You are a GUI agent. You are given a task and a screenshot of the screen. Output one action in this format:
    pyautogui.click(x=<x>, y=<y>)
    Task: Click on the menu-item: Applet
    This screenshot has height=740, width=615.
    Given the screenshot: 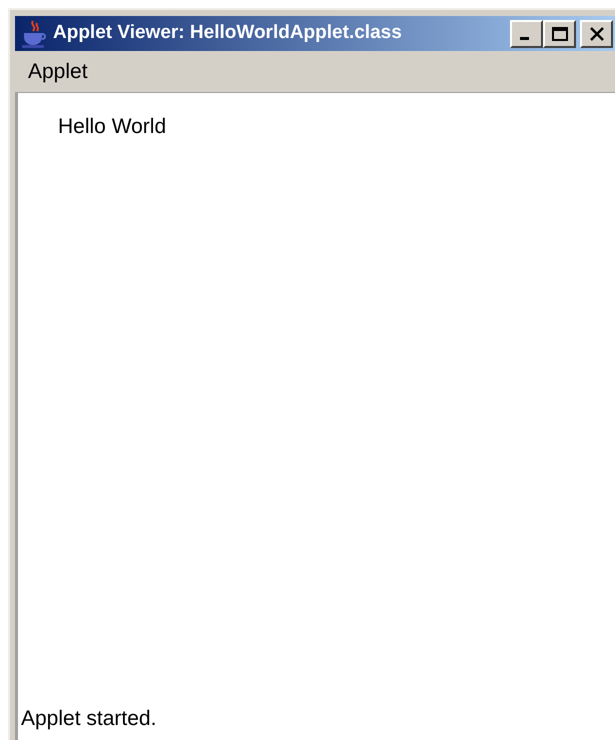 What is the action you would take?
    pyautogui.click(x=58, y=72)
    